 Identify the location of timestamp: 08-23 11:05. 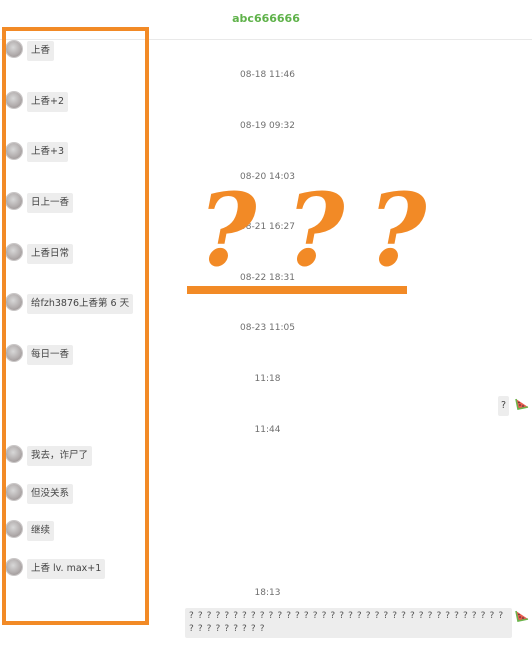
(267, 328).